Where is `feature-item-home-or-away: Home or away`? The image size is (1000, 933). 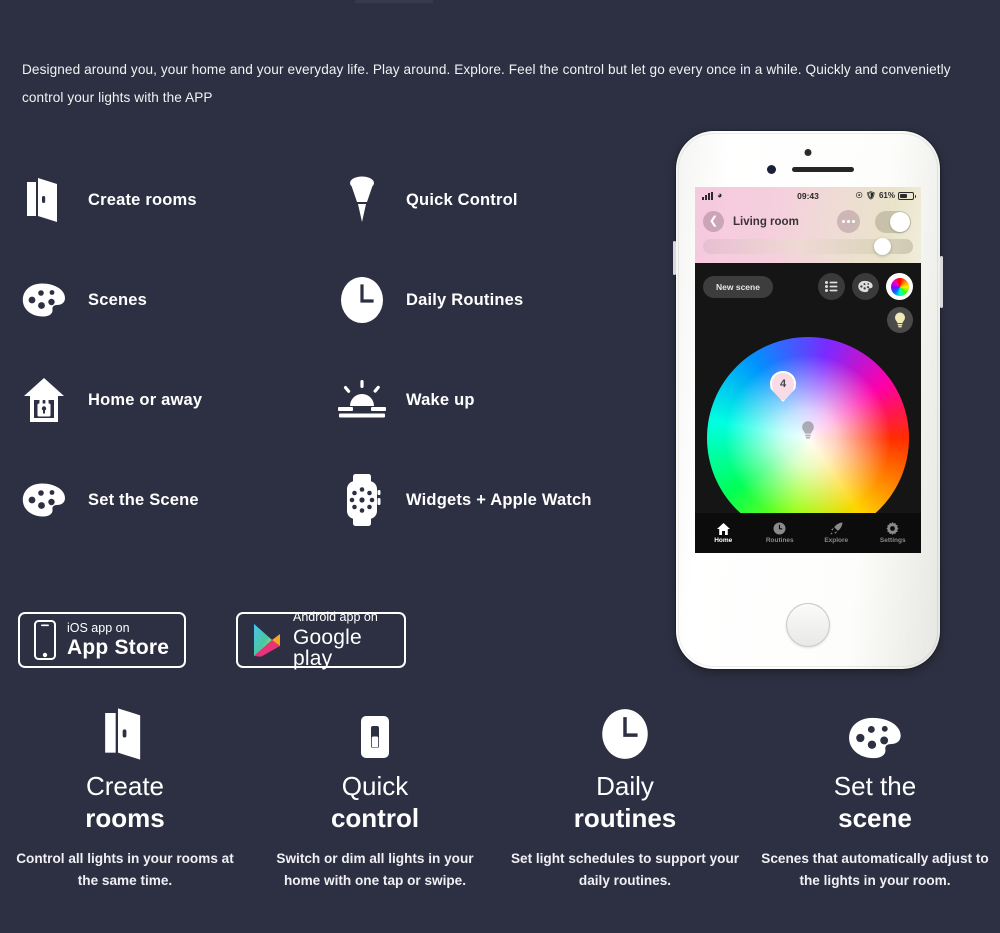
feature-item-home-or-away: Home or away is located at coordinates (177, 400).